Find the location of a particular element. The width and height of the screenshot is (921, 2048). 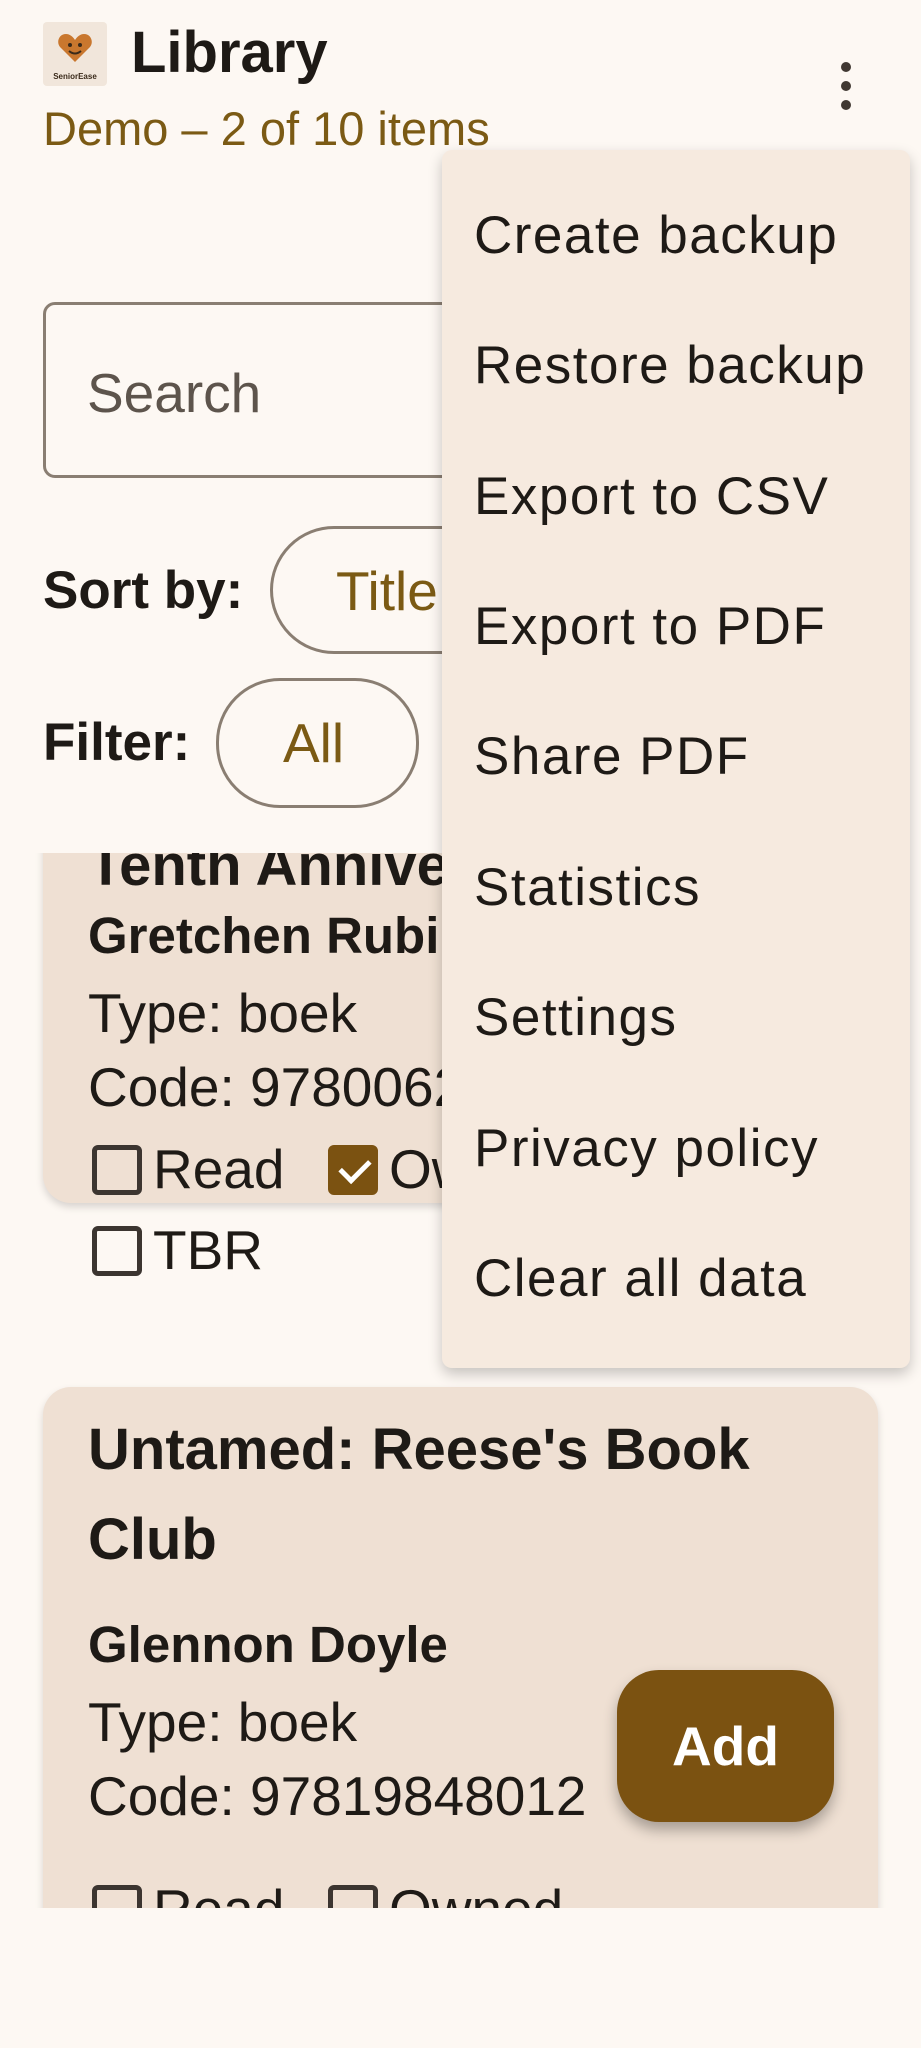

menu-item-export-csv: Export to CSV is located at coordinates (651, 497).